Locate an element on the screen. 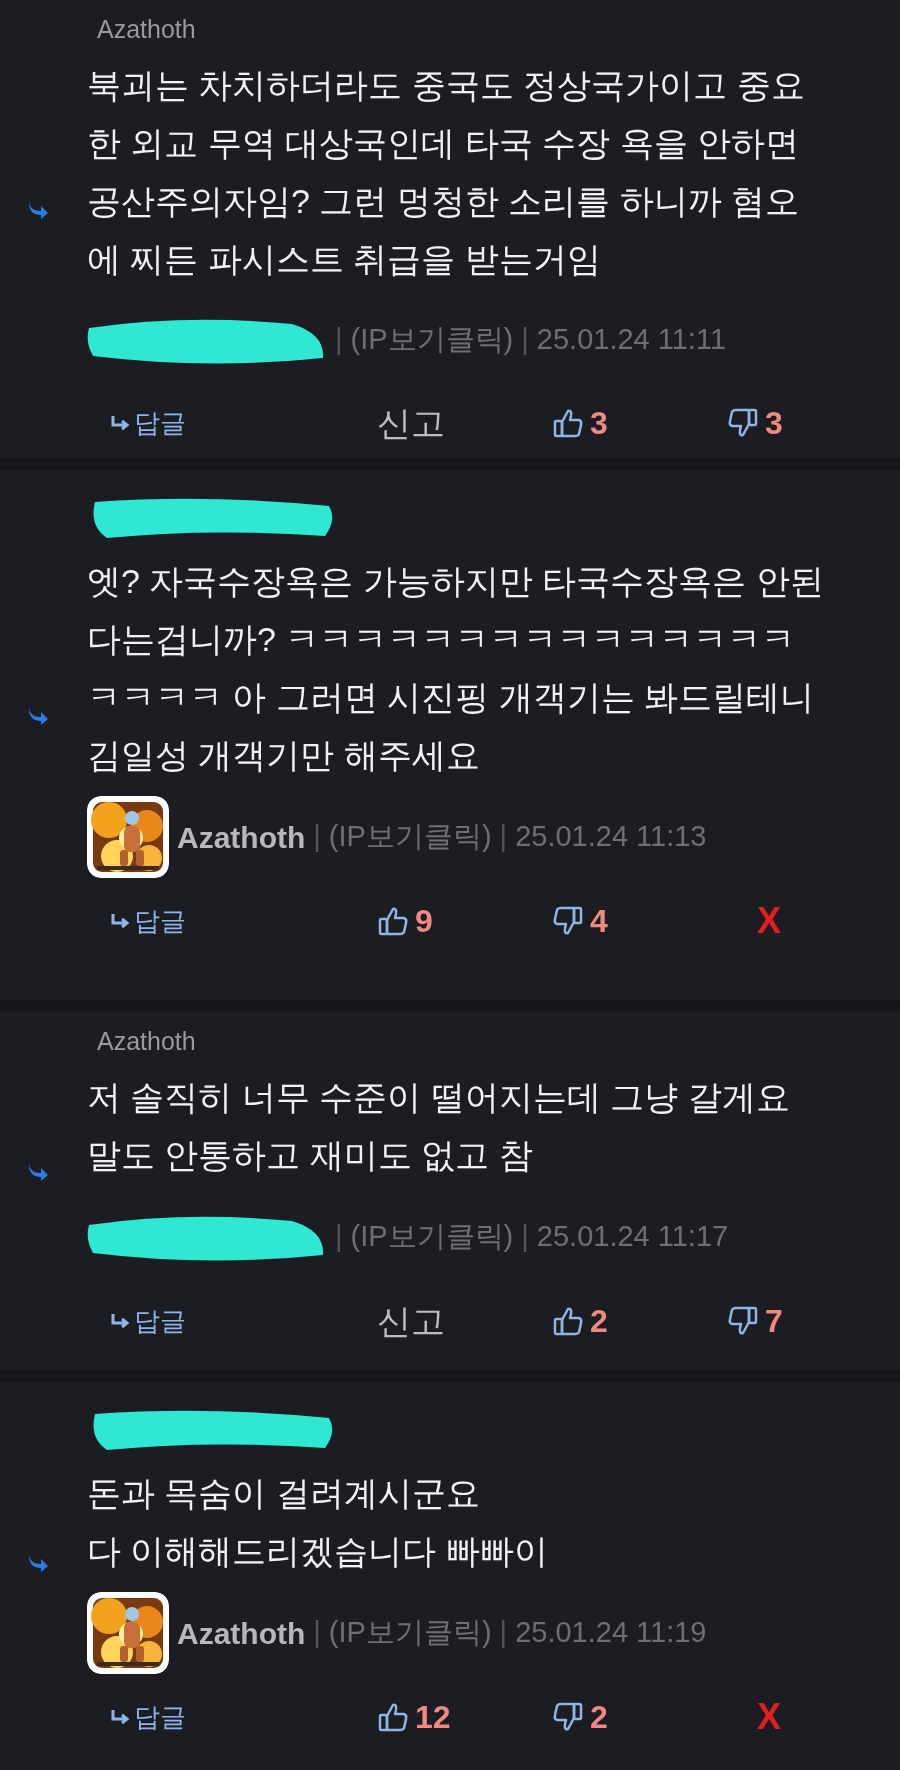  comment-text: 엣? 자국수장욕은 가능하지만 타국수장욕은 안된 is located at coordinates (456, 581).